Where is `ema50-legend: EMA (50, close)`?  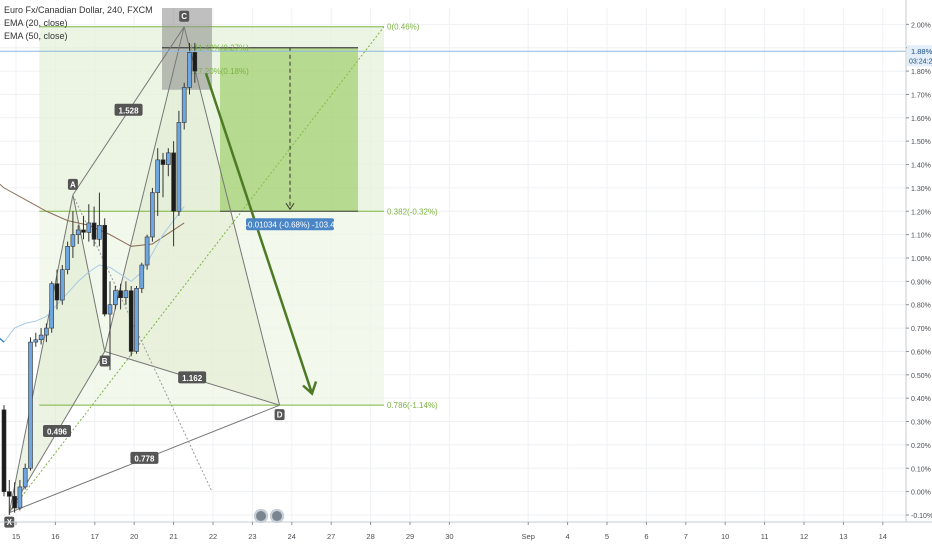
ema50-legend: EMA (50, close) is located at coordinates (78, 36).